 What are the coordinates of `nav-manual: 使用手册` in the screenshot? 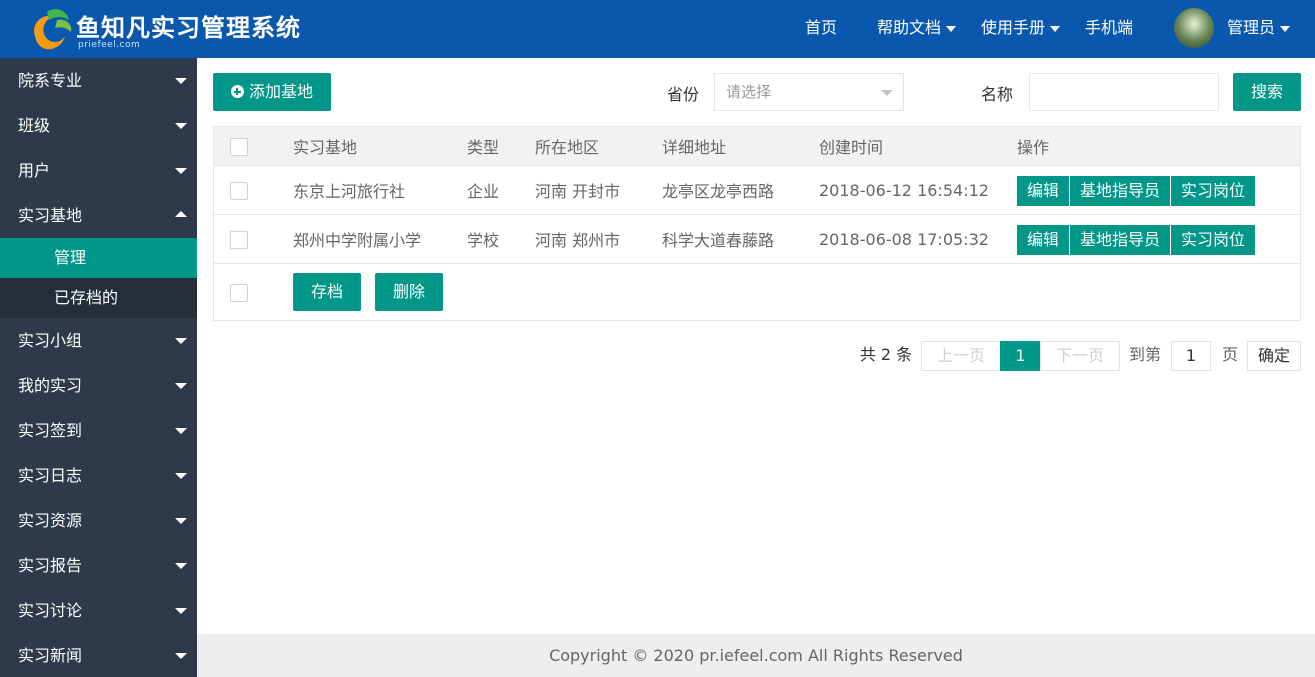 It's located at (1021, 29).